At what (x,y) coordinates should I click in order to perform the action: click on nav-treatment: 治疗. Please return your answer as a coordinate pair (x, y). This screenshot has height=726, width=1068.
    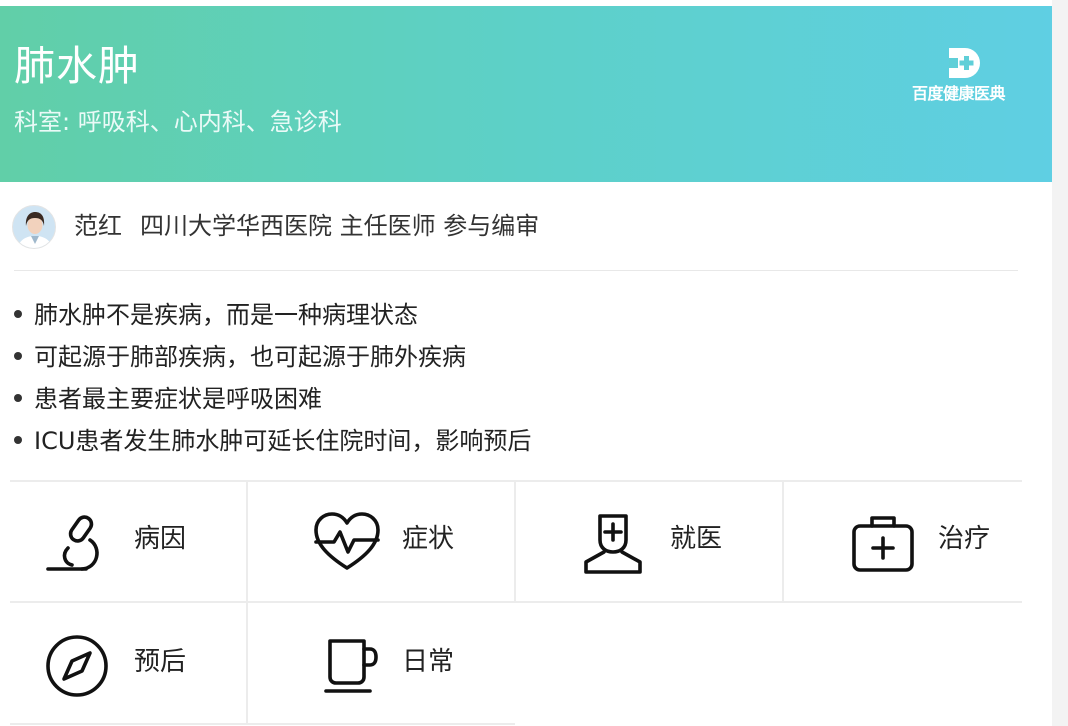
    Looking at the image, I should click on (903, 541).